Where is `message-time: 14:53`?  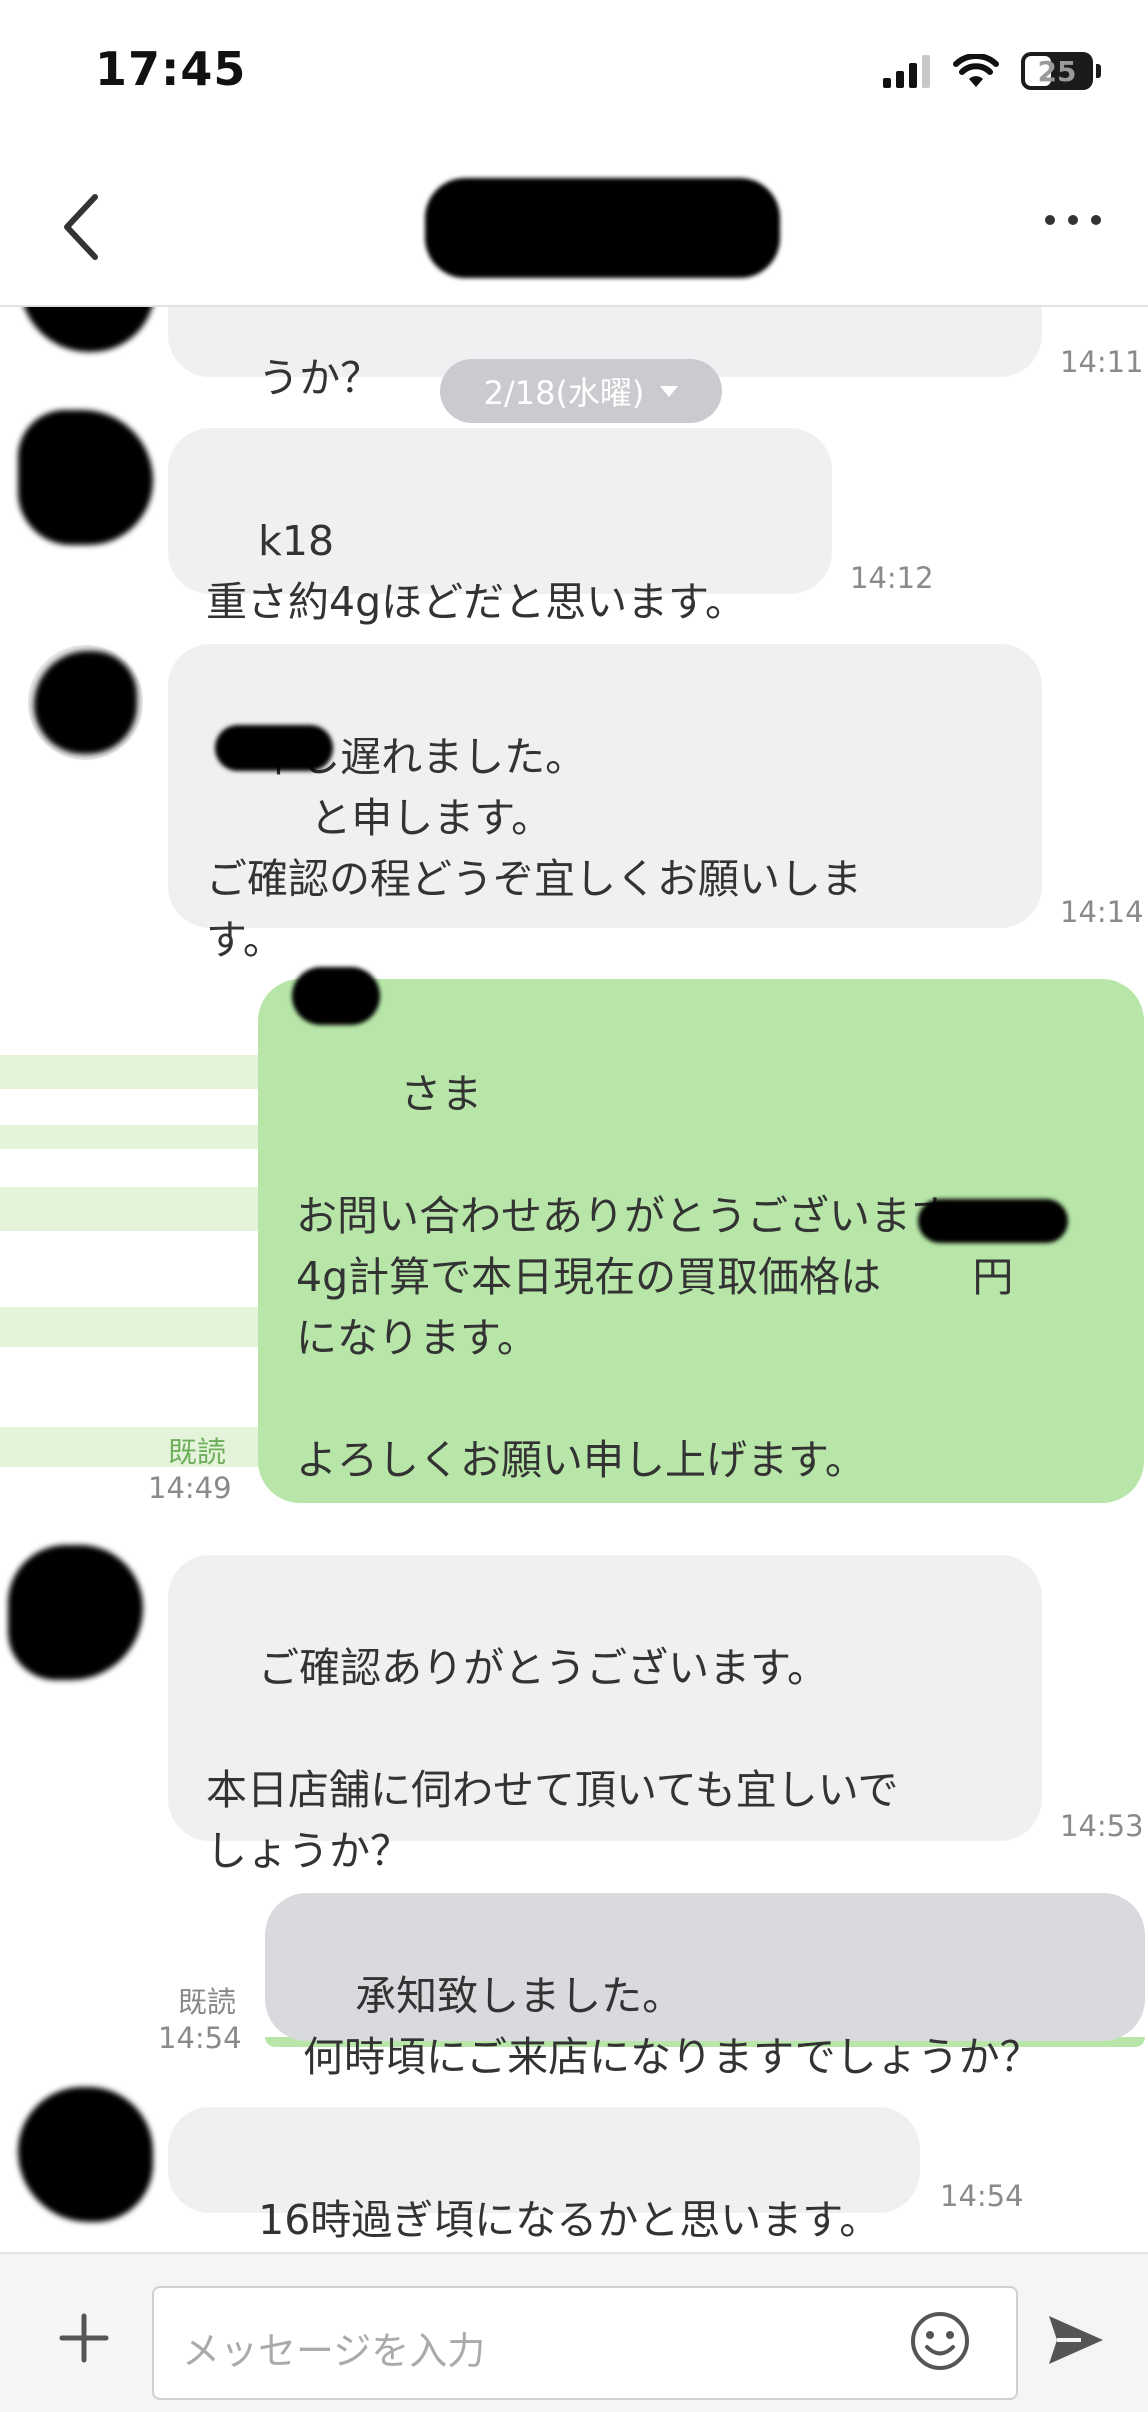
message-time: 14:53 is located at coordinates (1102, 1826).